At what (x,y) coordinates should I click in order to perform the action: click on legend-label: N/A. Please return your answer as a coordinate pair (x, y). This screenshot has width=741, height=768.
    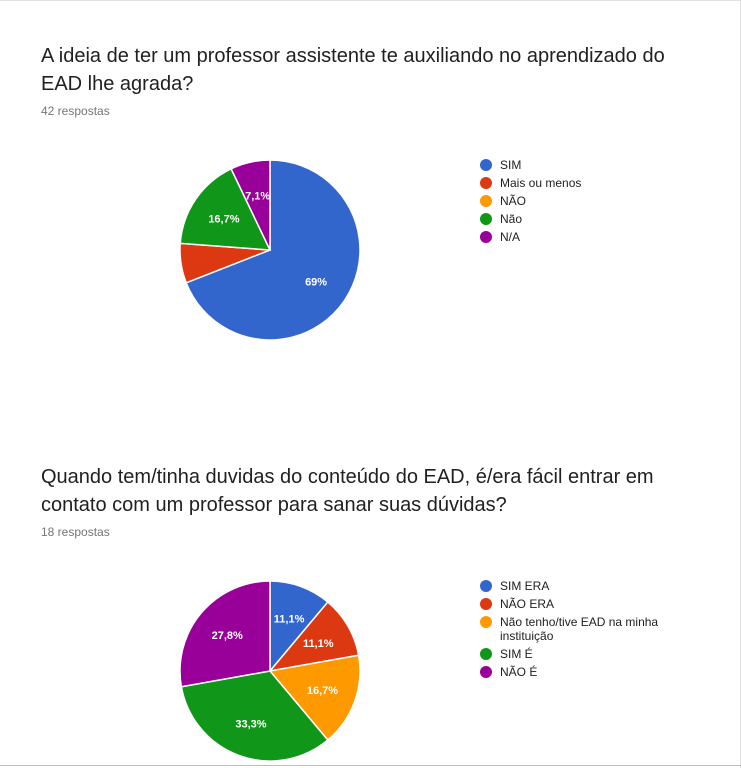
    Looking at the image, I should click on (510, 237).